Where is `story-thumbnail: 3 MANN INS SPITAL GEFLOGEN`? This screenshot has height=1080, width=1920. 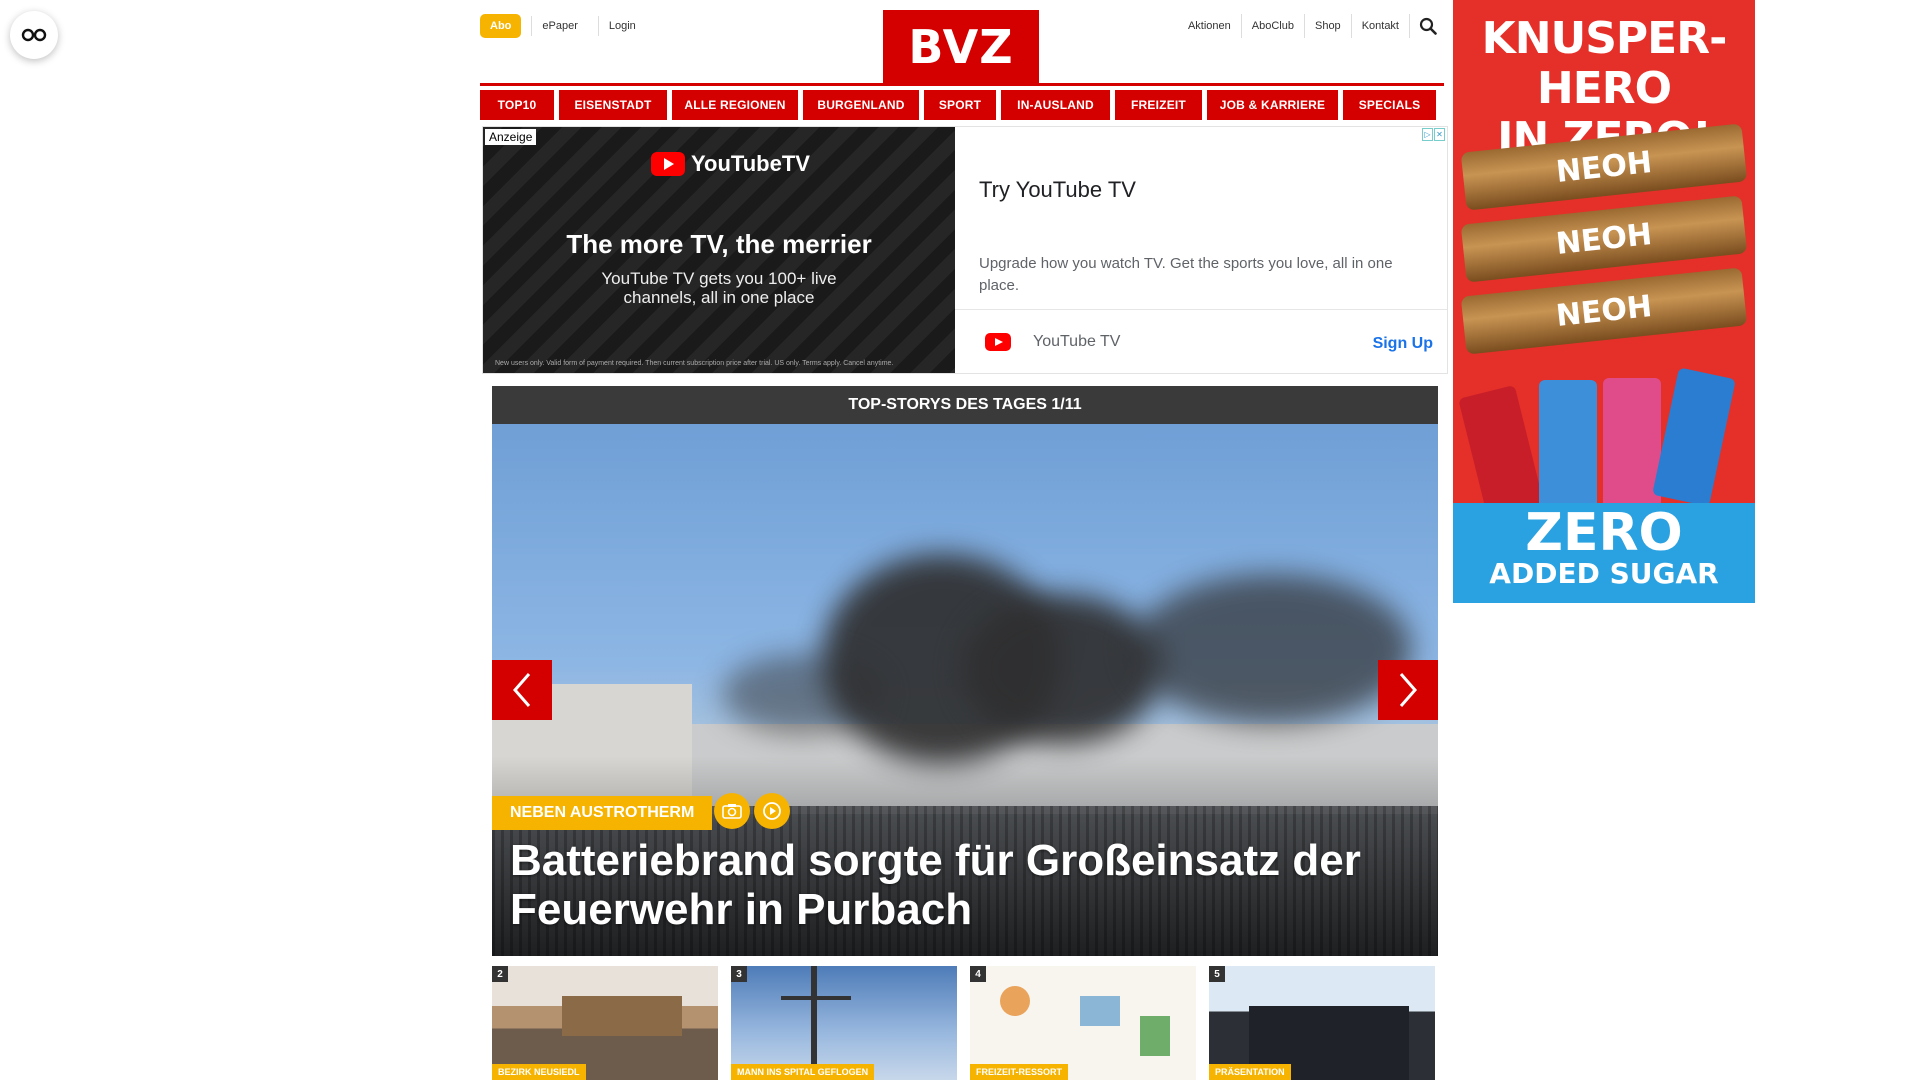 story-thumbnail: 3 MANN INS SPITAL GEFLOGEN is located at coordinates (844, 1023).